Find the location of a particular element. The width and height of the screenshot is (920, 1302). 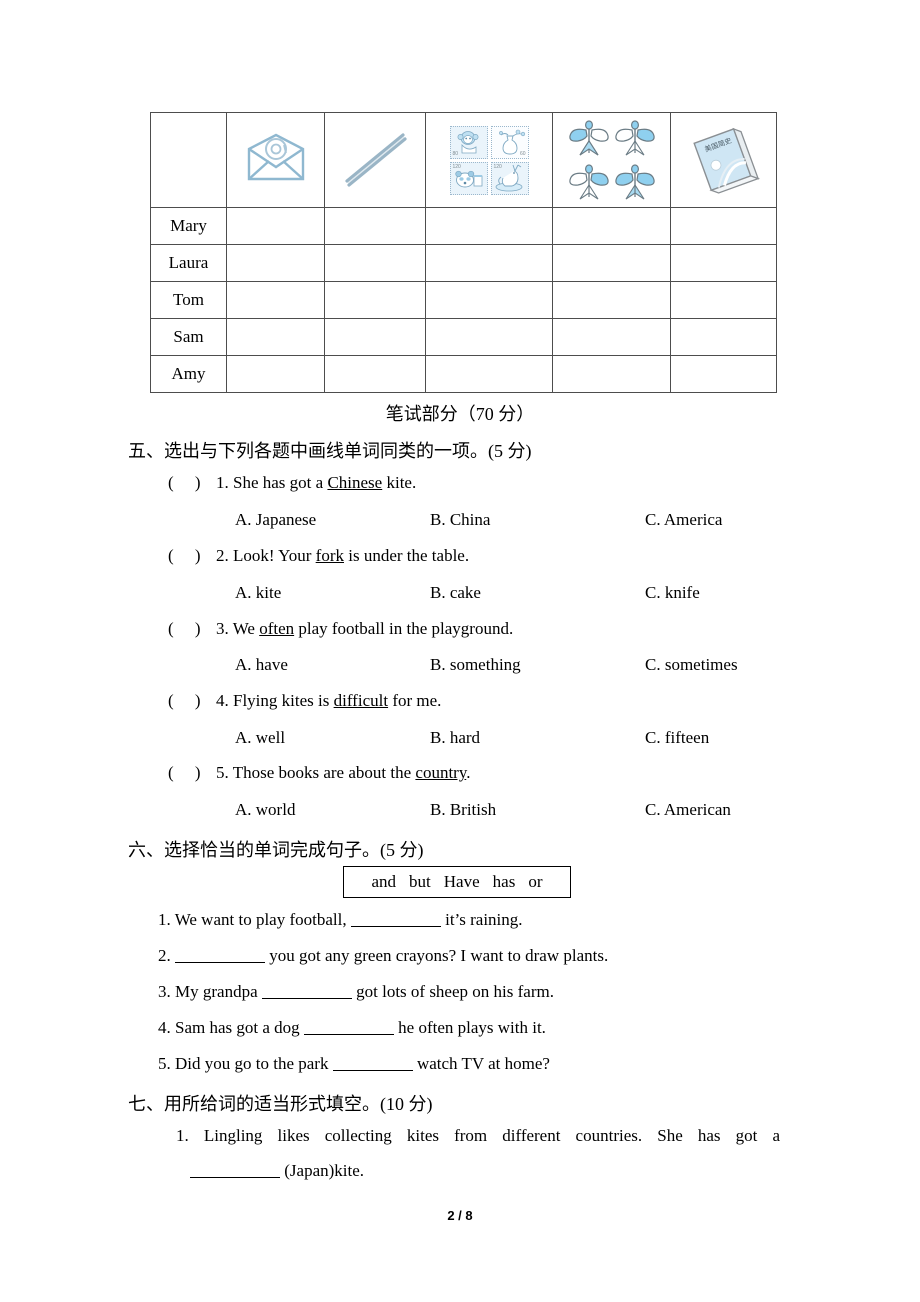

word-bank-item: and is located at coordinates (384, 882).